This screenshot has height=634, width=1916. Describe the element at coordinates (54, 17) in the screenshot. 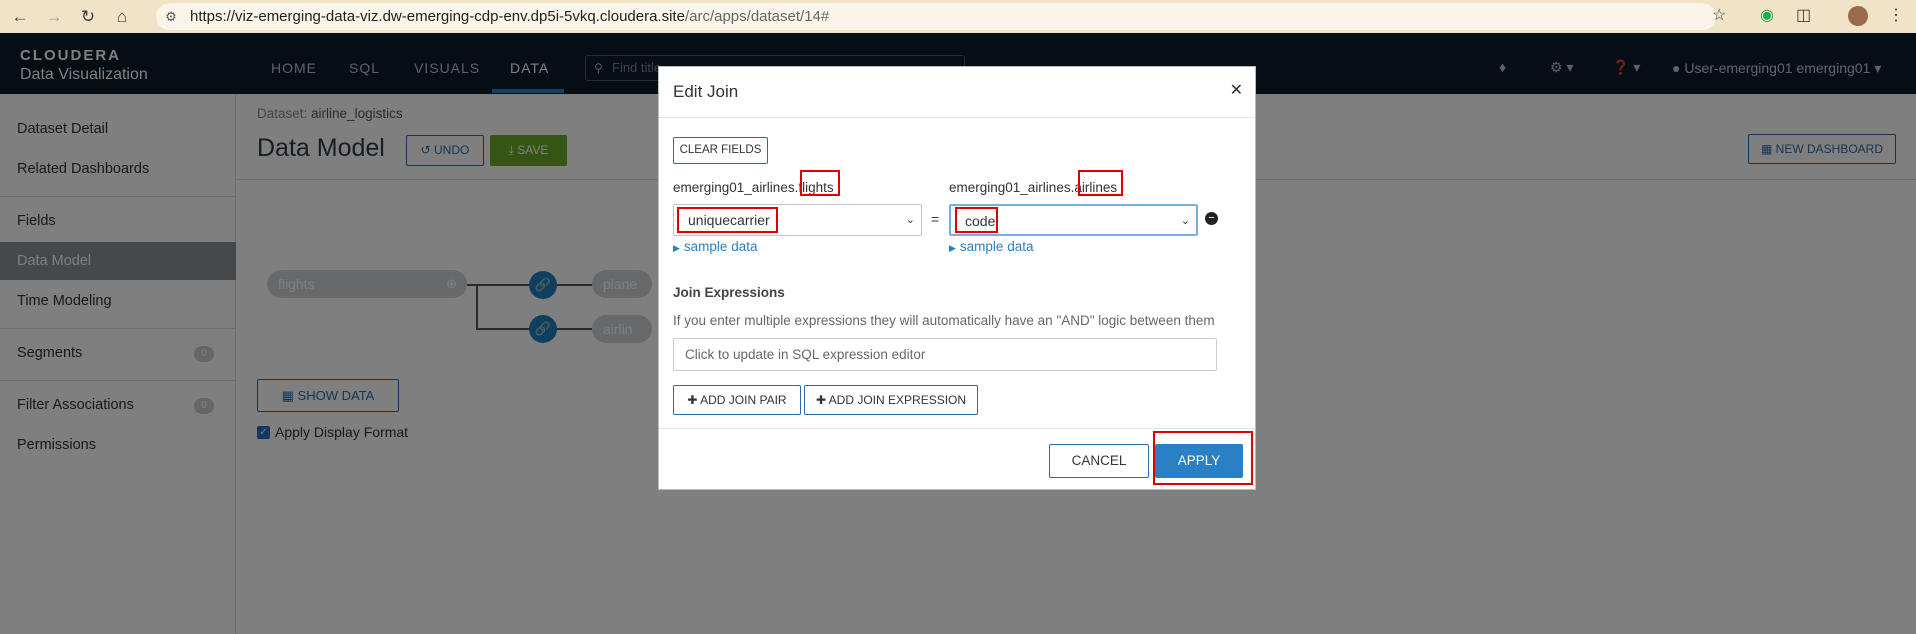

I see `forward-icon: →` at that location.